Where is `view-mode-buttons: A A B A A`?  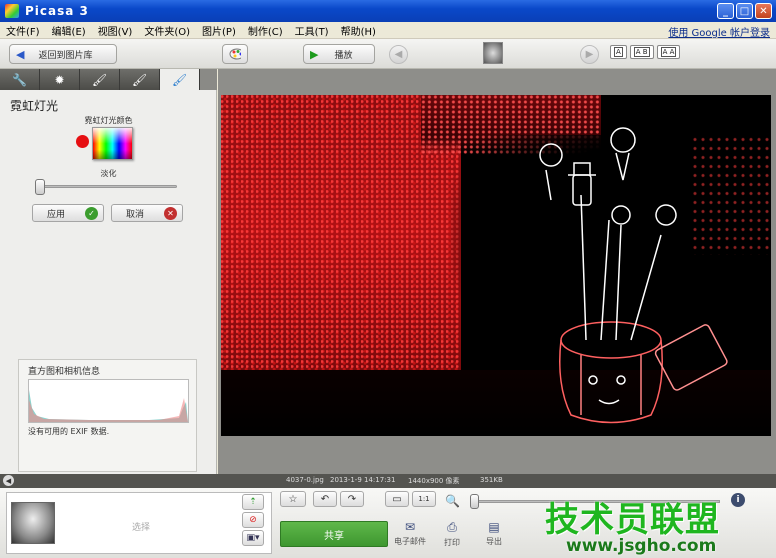
view-mode-buttons: A A B A A is located at coordinates (645, 52).